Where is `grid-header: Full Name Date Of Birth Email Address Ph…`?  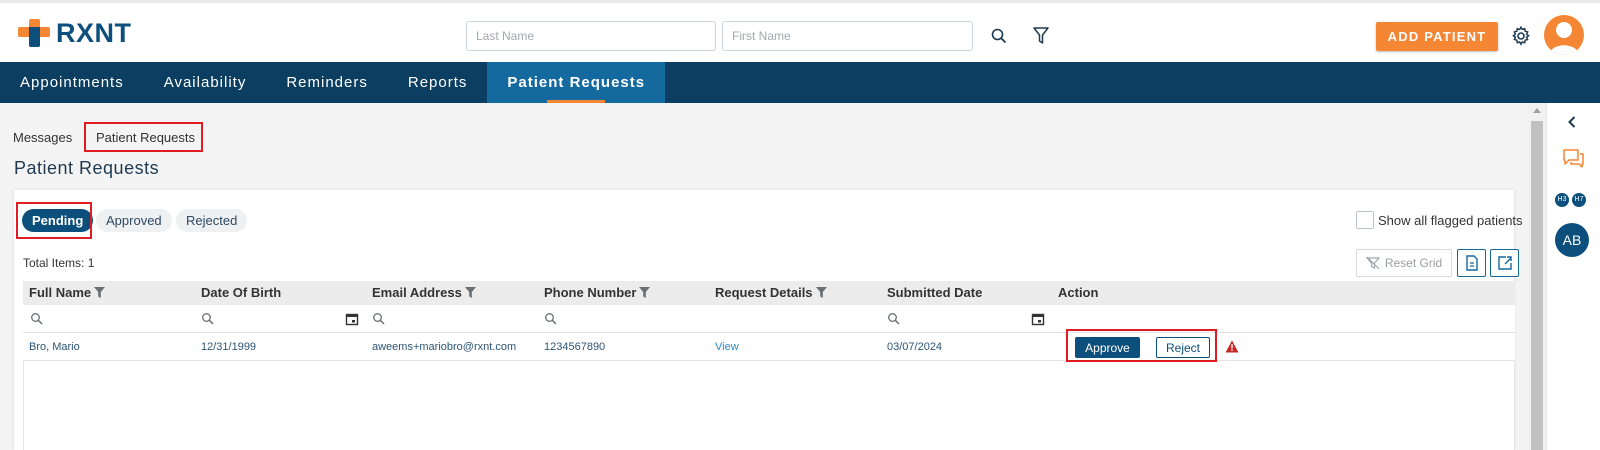
grid-header: Full Name Date Of Birth Email Address Ph… is located at coordinates (769, 293).